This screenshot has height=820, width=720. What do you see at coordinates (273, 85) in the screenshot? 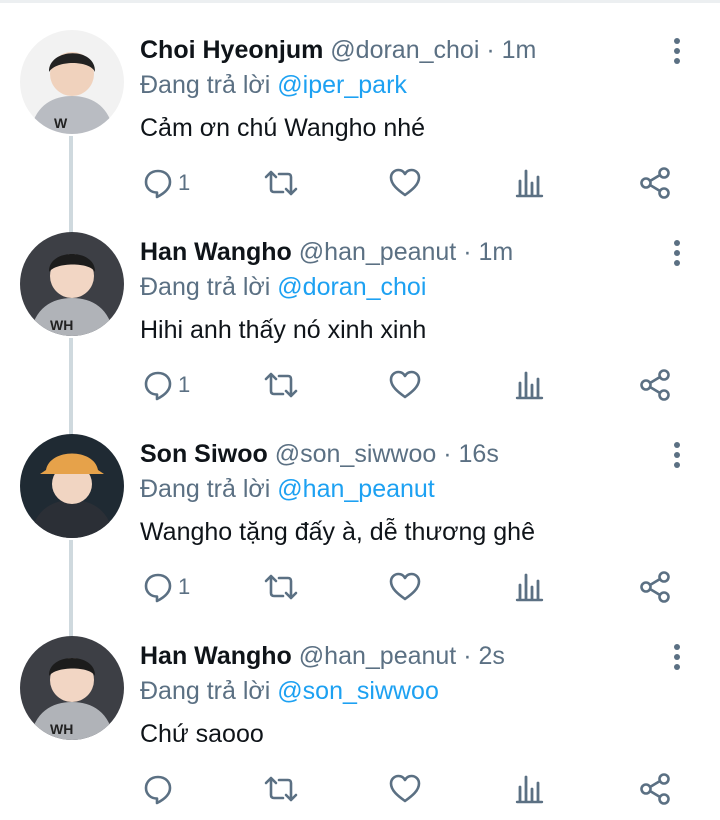
I see `replying-to: Đang trả lời @iper_park` at bounding box center [273, 85].